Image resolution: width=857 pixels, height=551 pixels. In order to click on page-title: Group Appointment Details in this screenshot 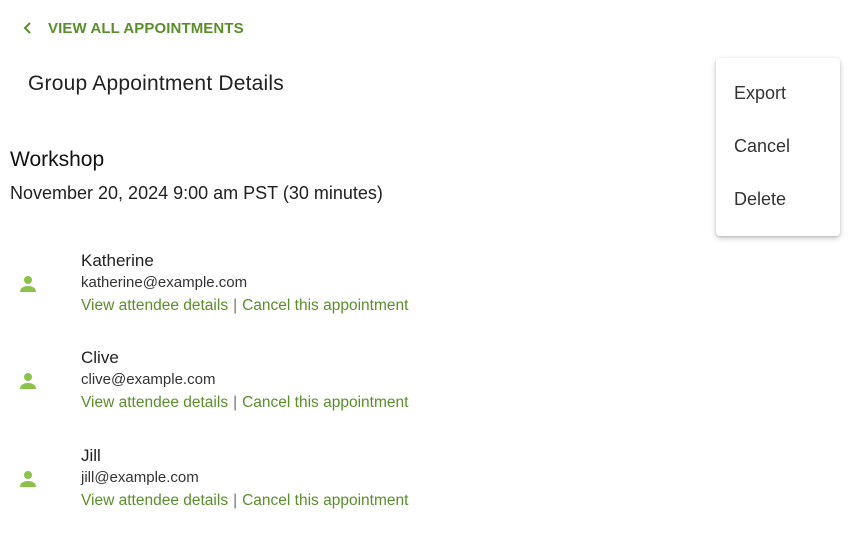, I will do `click(156, 83)`.